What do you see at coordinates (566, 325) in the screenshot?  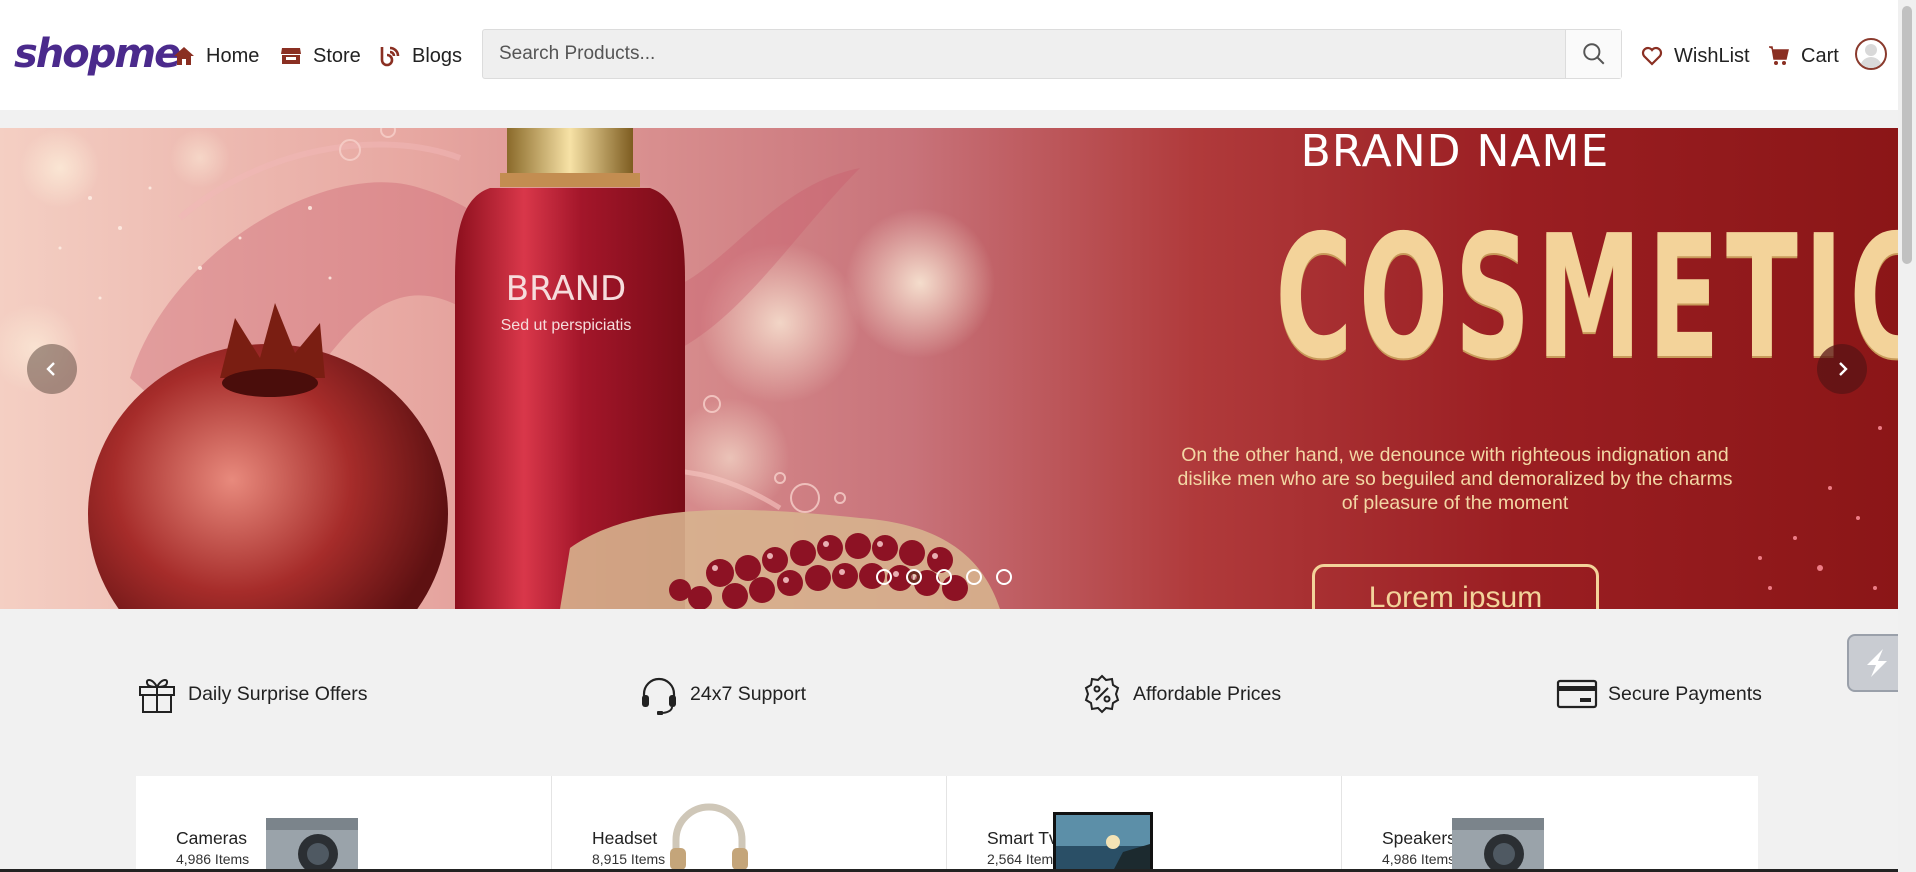 I see `bottle-tagline: Sed ut perspiciatis` at bounding box center [566, 325].